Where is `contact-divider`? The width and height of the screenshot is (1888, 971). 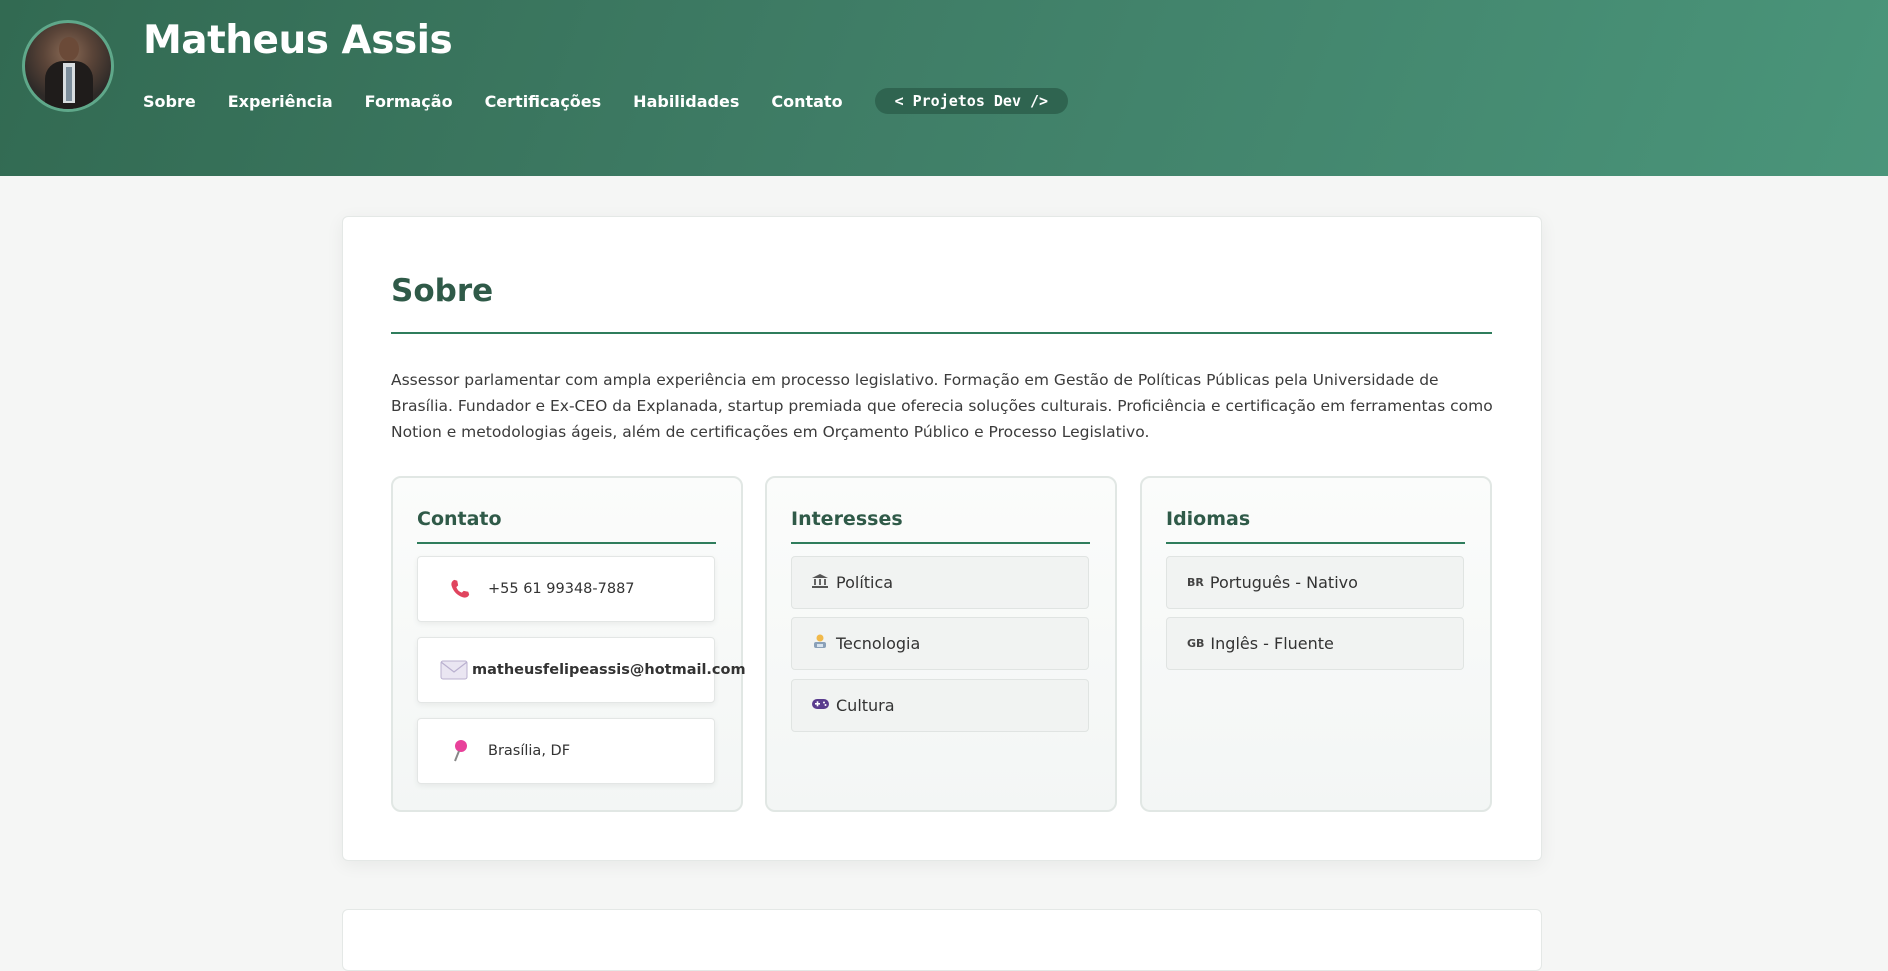
contact-divider is located at coordinates (566, 543).